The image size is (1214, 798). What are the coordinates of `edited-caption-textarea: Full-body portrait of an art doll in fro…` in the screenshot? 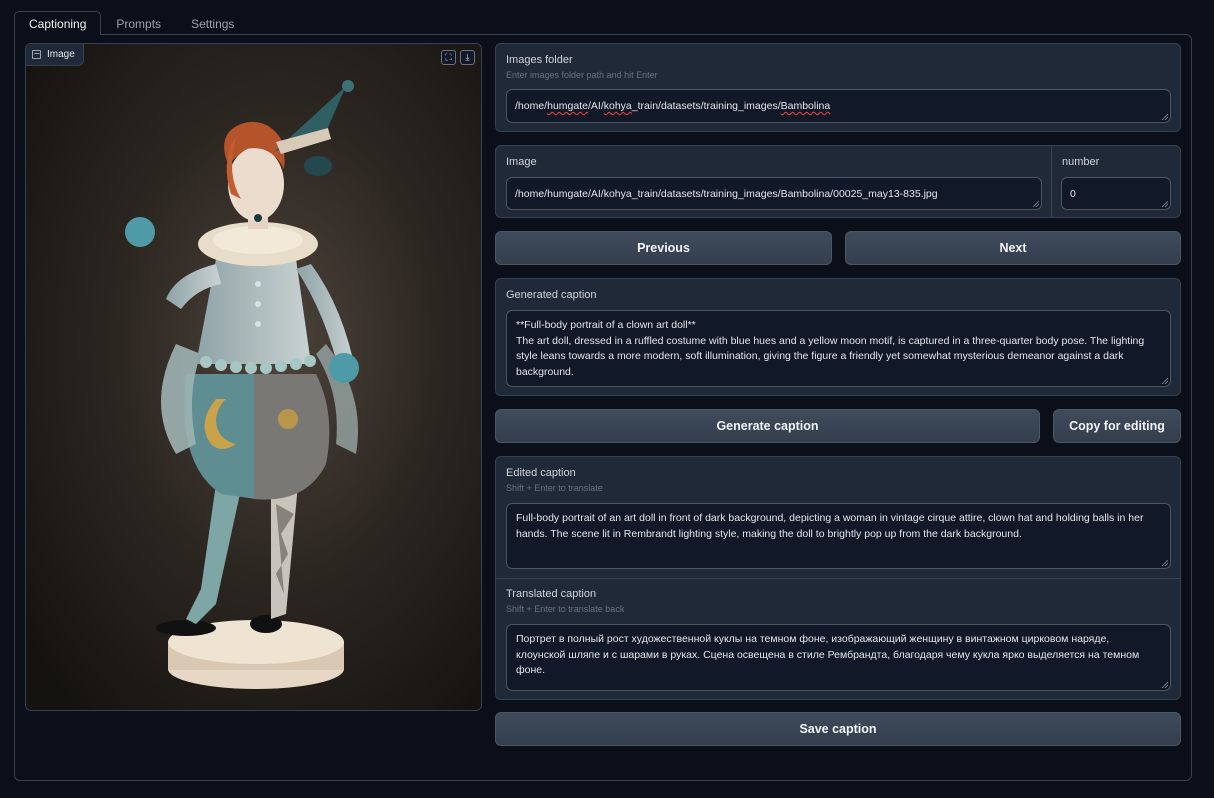 It's located at (838, 536).